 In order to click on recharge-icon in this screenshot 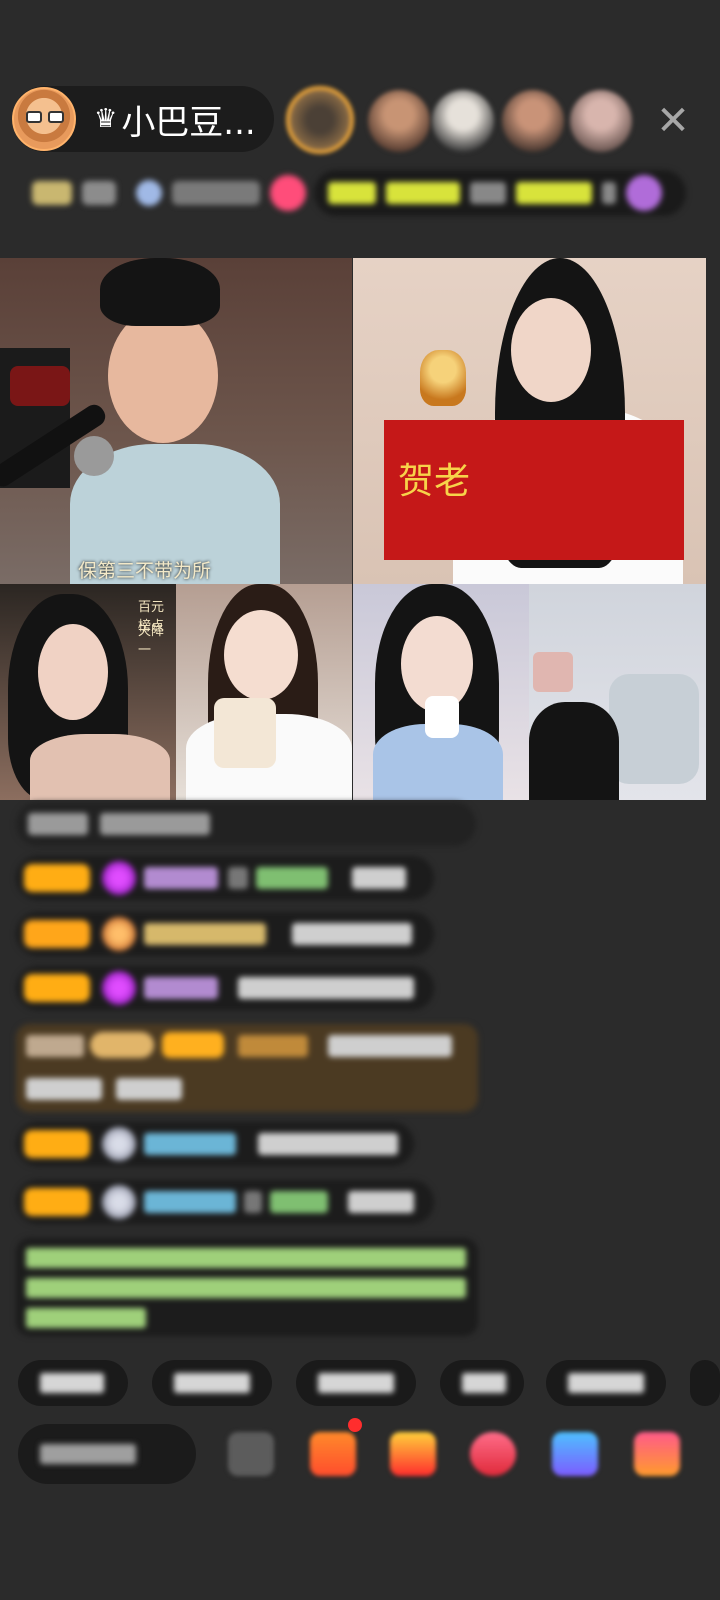, I will do `click(493, 1454)`.